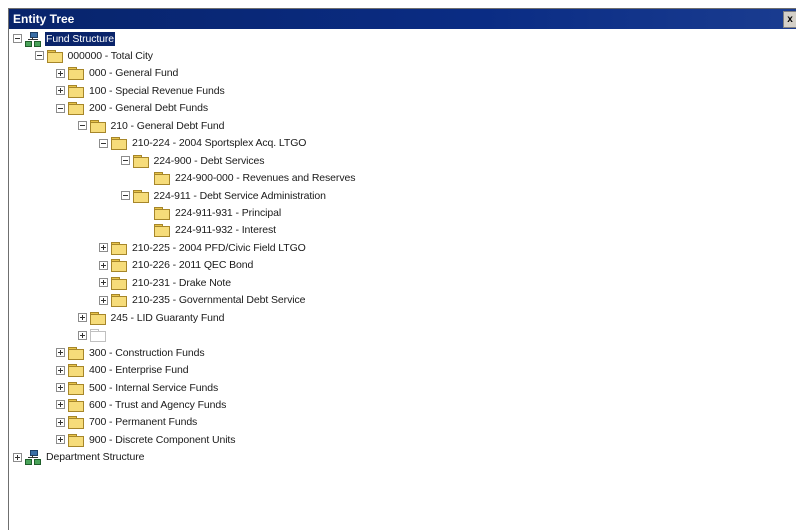  What do you see at coordinates (228, 213) in the screenshot?
I see `tree-node-label: 224-911-931 - Principal` at bounding box center [228, 213].